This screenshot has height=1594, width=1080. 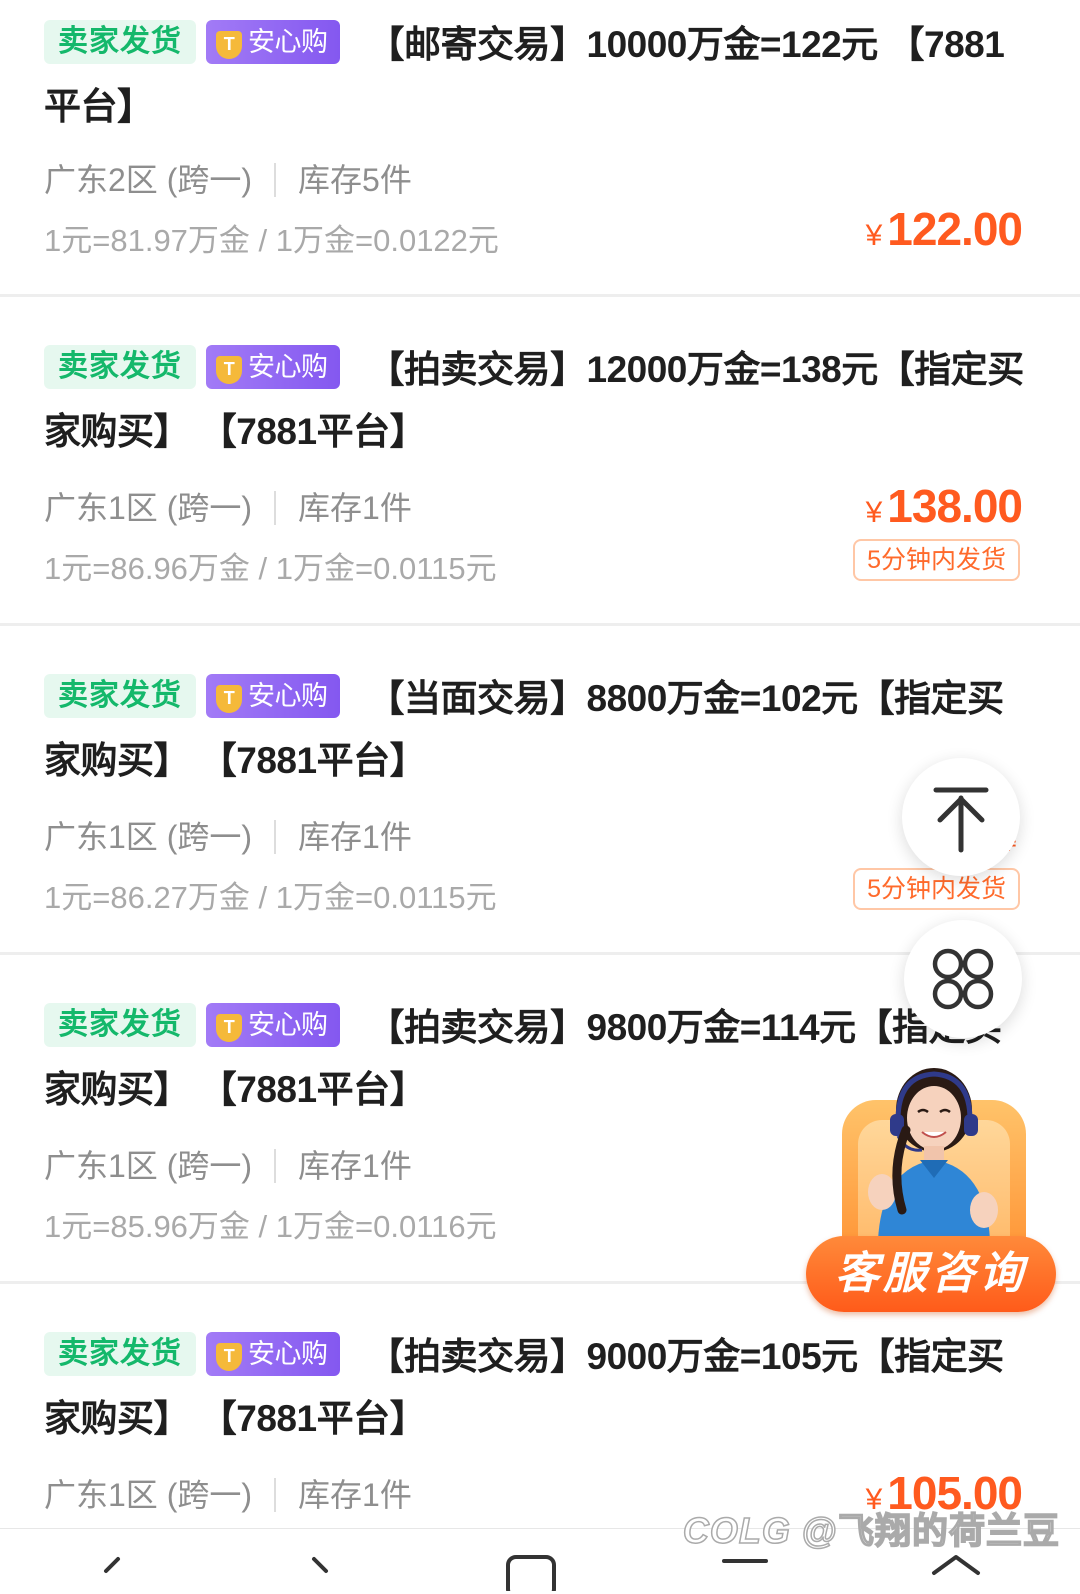 I want to click on customer-service-widget: 客服咨询, so click(x=931, y=1193).